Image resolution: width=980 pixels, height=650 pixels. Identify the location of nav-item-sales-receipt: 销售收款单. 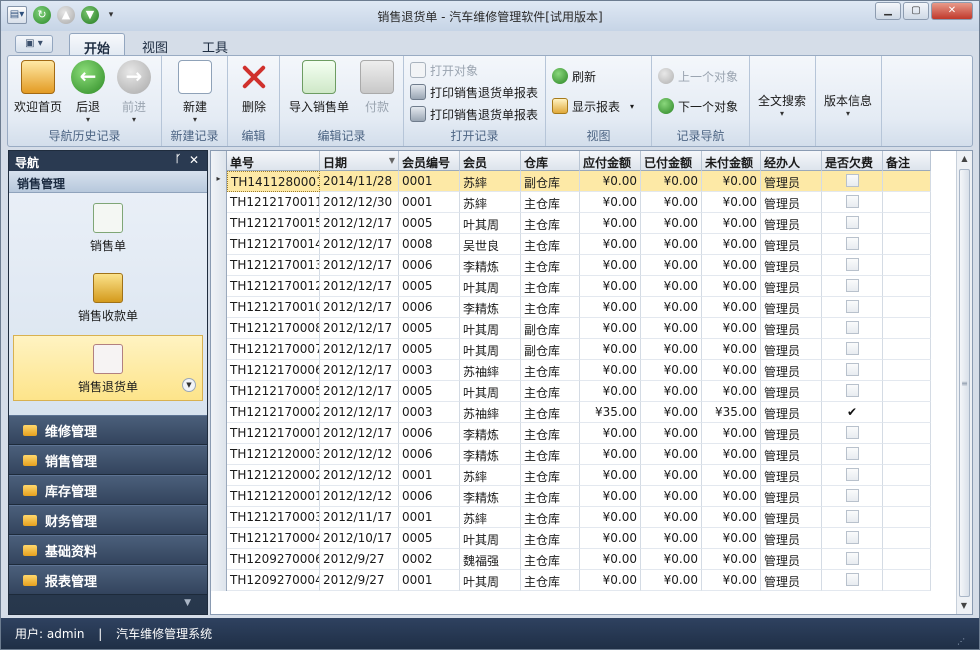
(108, 298).